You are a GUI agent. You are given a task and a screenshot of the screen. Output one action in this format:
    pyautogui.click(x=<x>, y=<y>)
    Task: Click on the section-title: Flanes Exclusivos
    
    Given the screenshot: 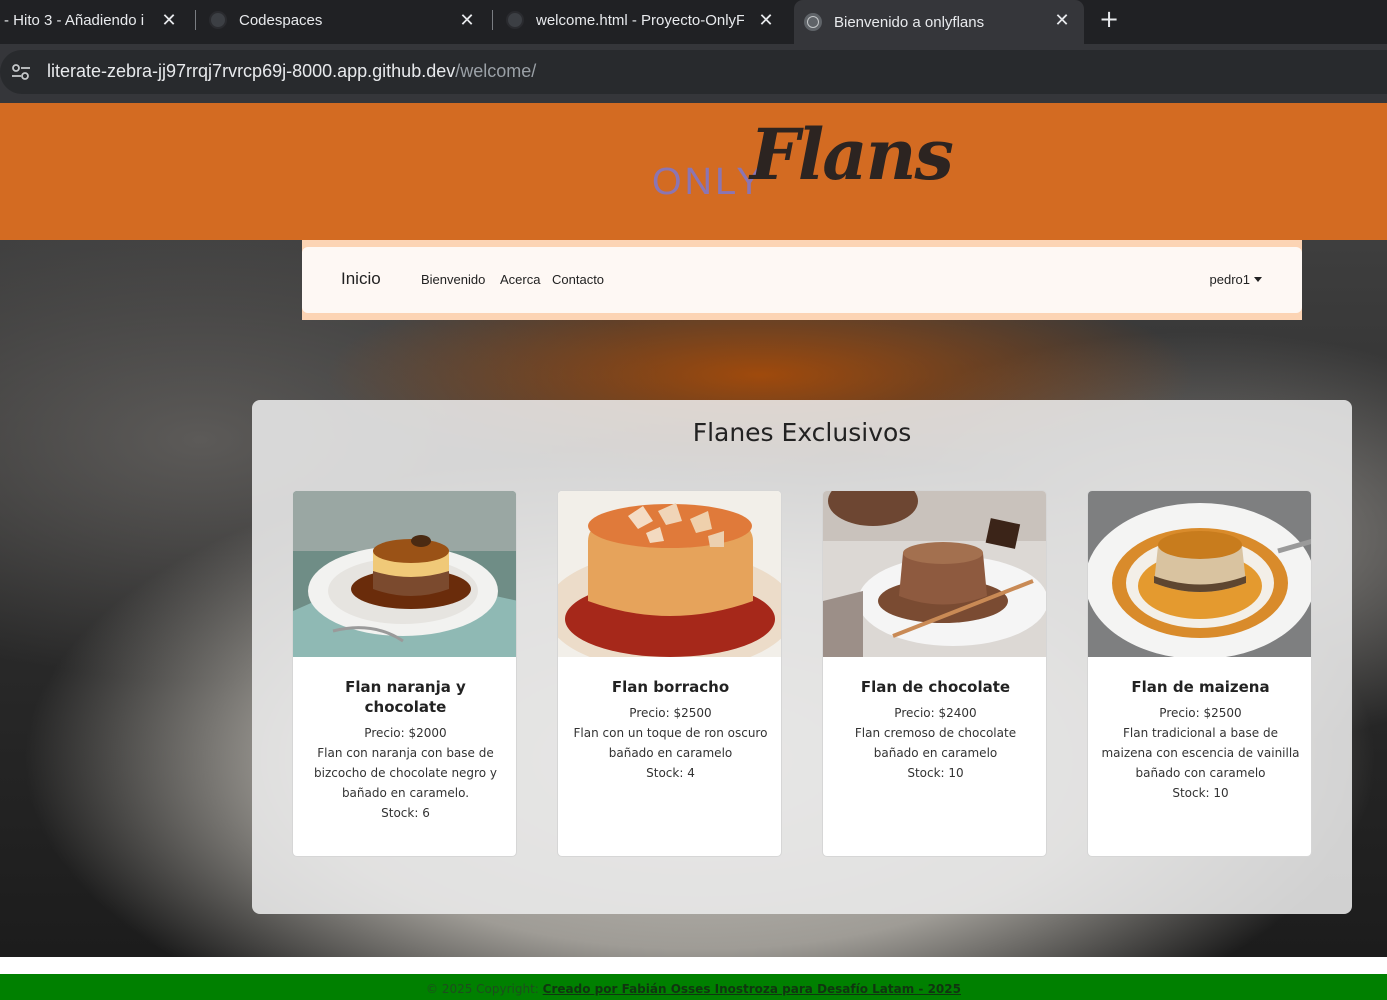 What is the action you would take?
    pyautogui.click(x=802, y=432)
    